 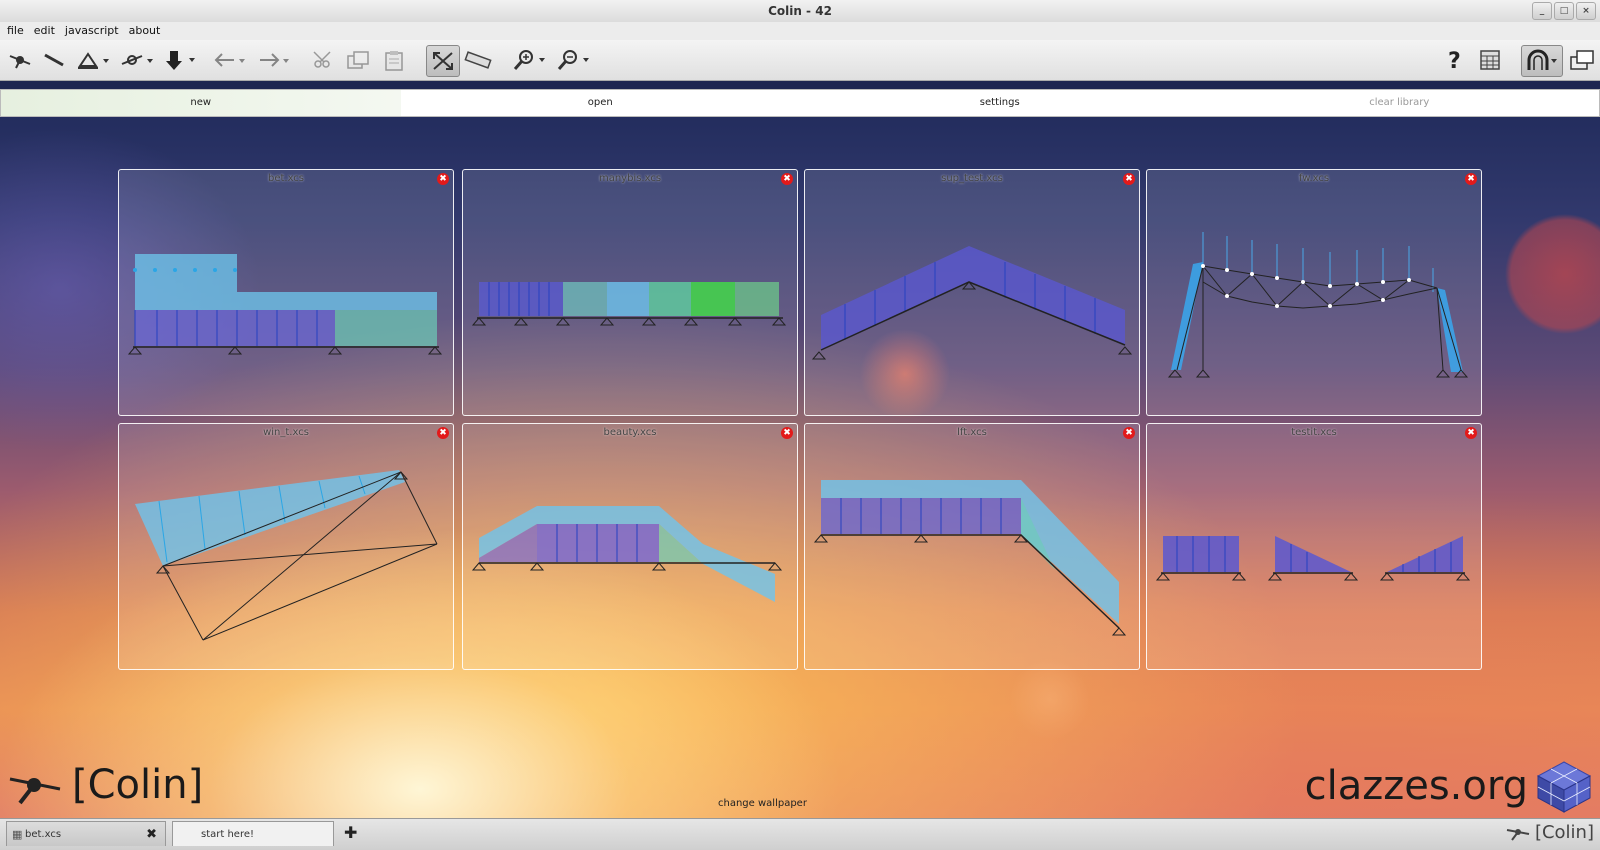 What do you see at coordinates (800, 31) in the screenshot?
I see `menu-bar: file edit javascript about` at bounding box center [800, 31].